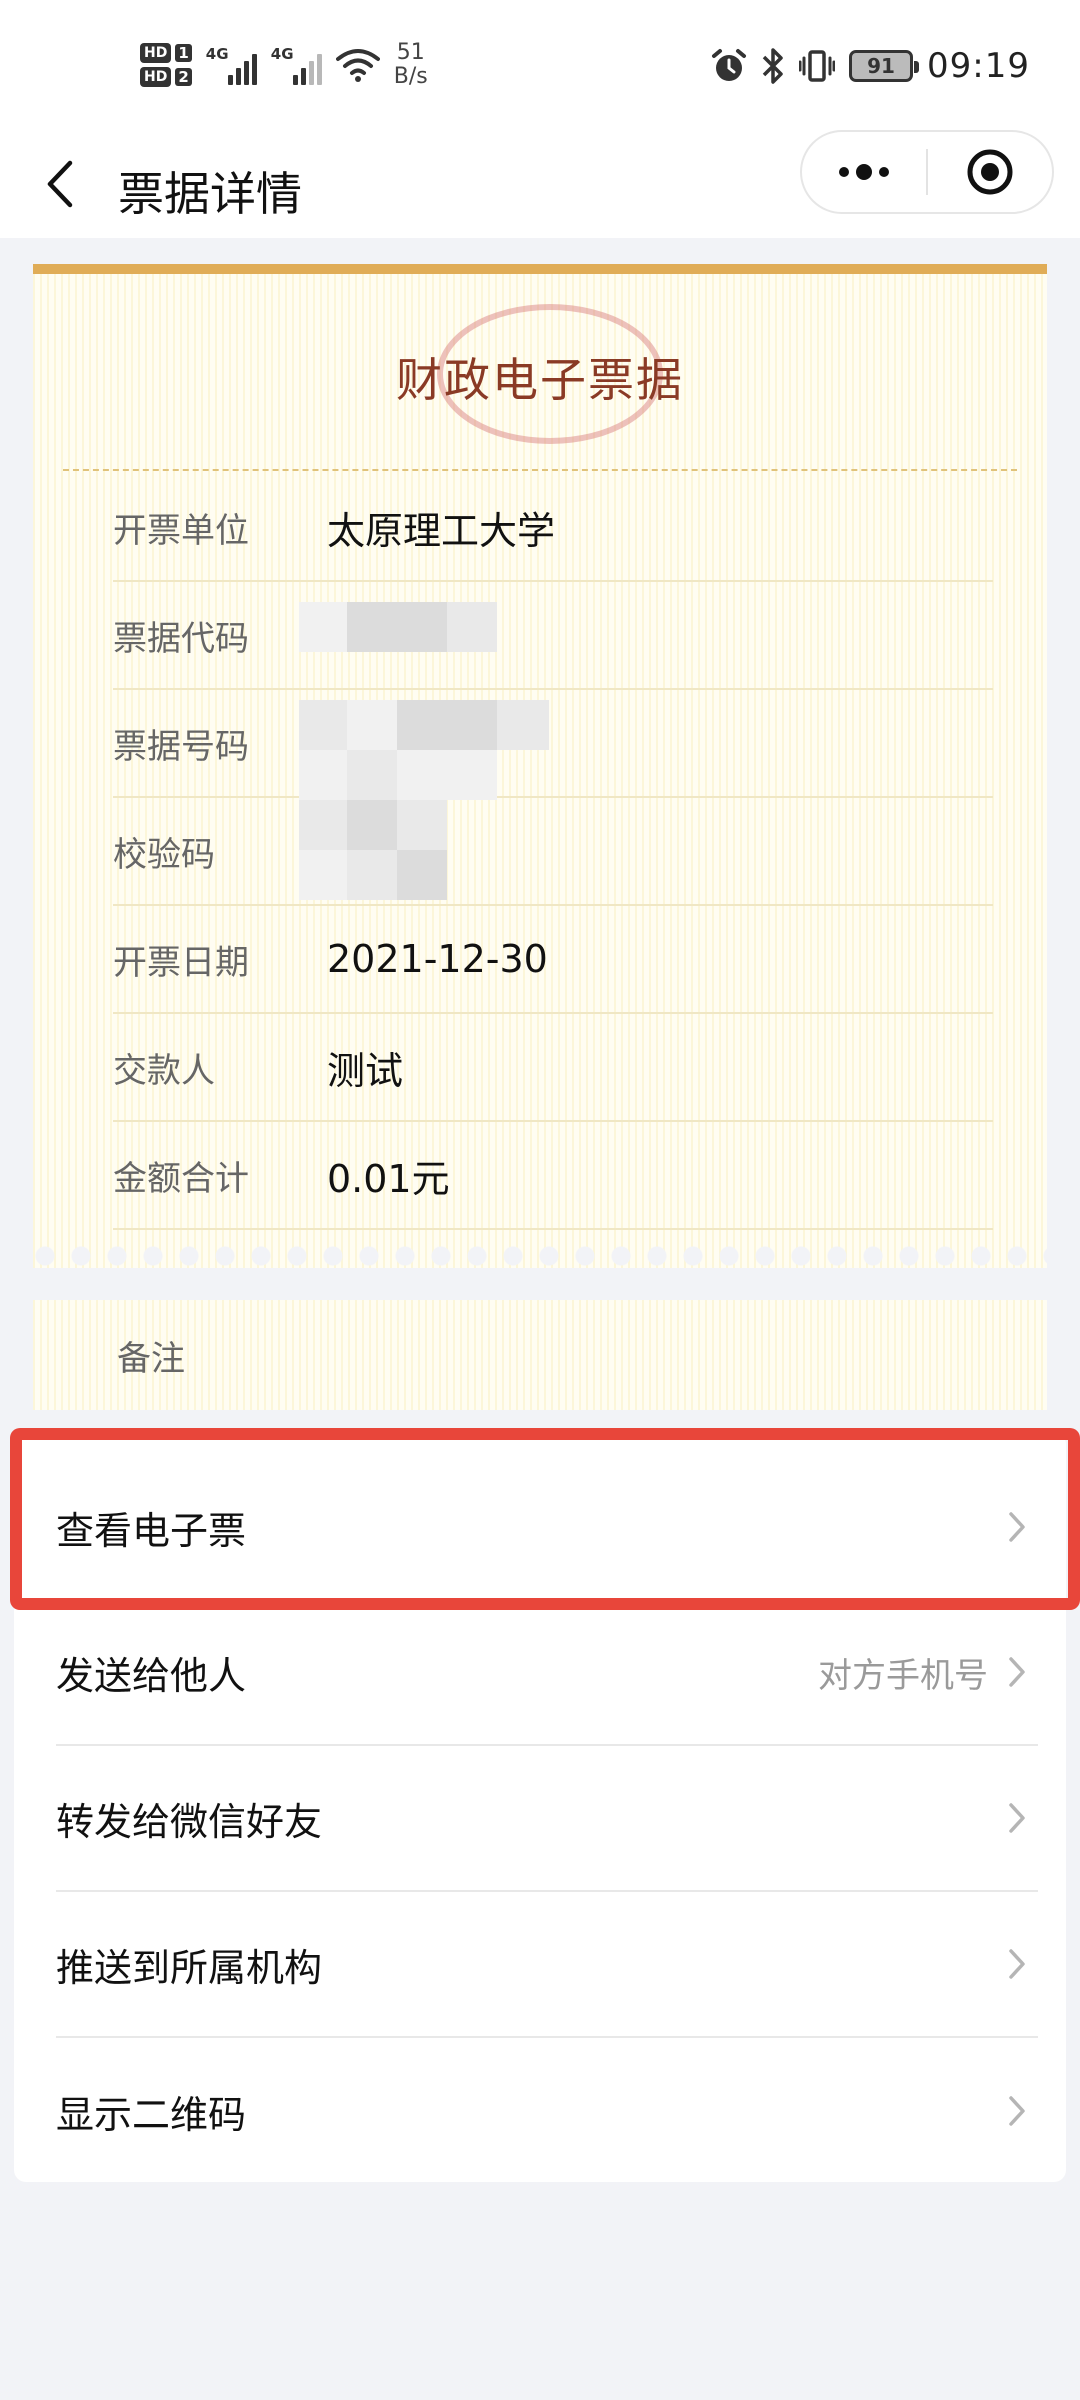 This screenshot has width=1080, height=2400. What do you see at coordinates (553, 636) in the screenshot?
I see `field-row-receipt-code: 票据代码` at bounding box center [553, 636].